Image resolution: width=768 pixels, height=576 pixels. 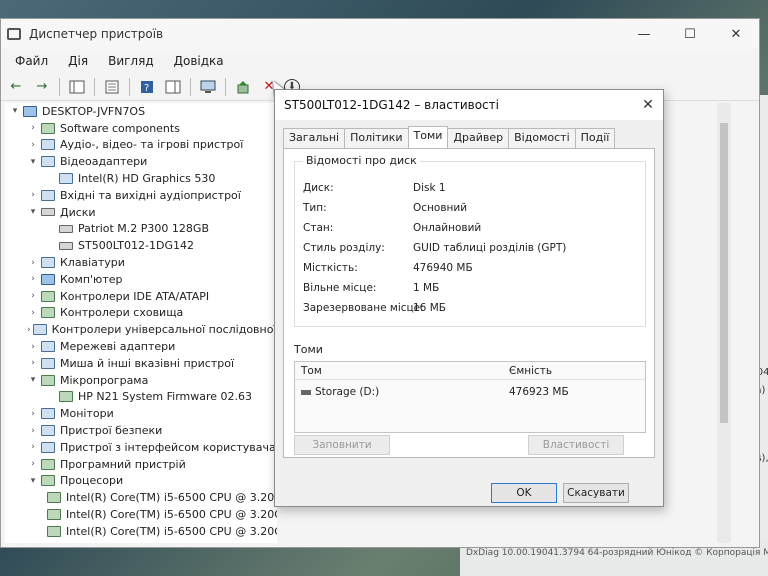 I want to click on help-icon: ?, so click(x=147, y=87).